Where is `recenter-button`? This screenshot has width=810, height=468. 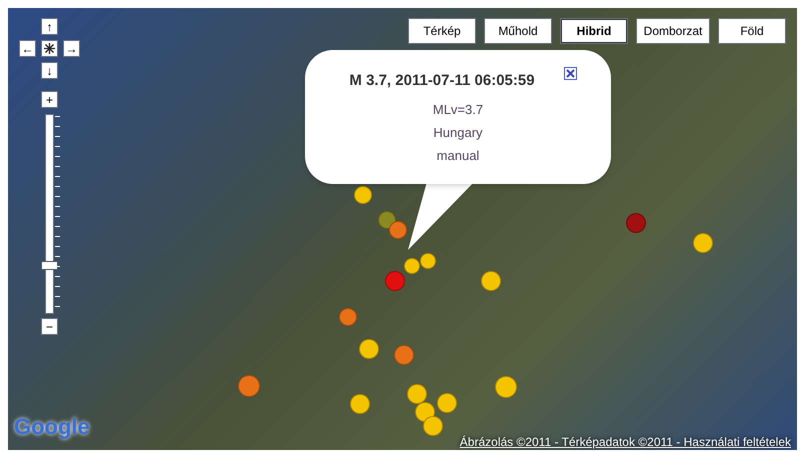 recenter-button is located at coordinates (49, 48).